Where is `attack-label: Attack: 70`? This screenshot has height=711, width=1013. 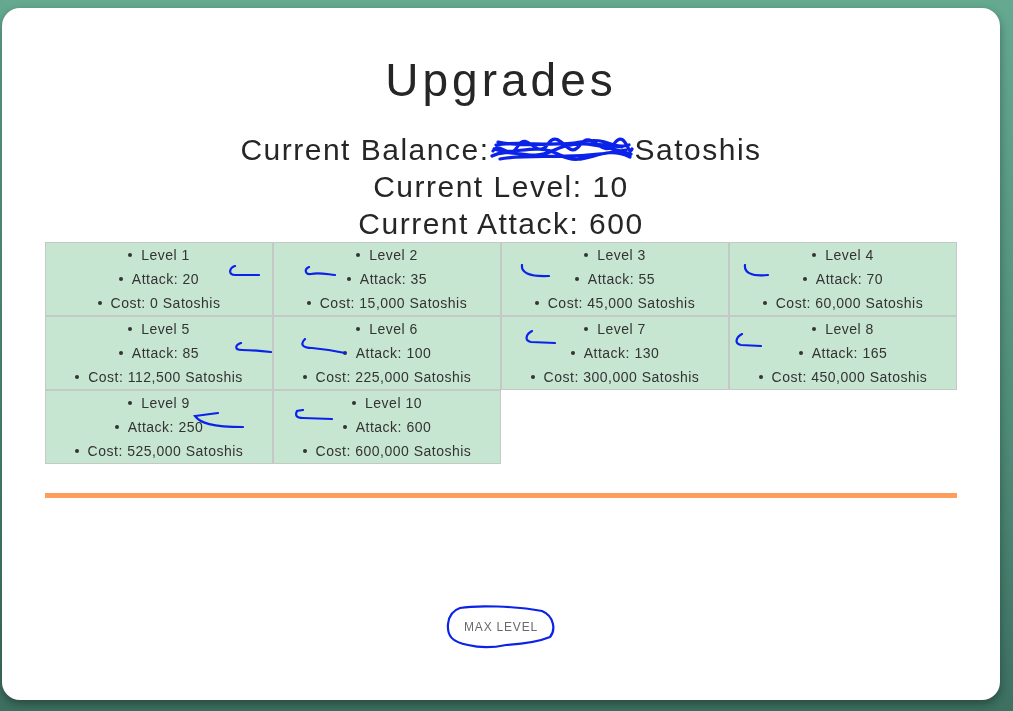 attack-label: Attack: 70 is located at coordinates (849, 279).